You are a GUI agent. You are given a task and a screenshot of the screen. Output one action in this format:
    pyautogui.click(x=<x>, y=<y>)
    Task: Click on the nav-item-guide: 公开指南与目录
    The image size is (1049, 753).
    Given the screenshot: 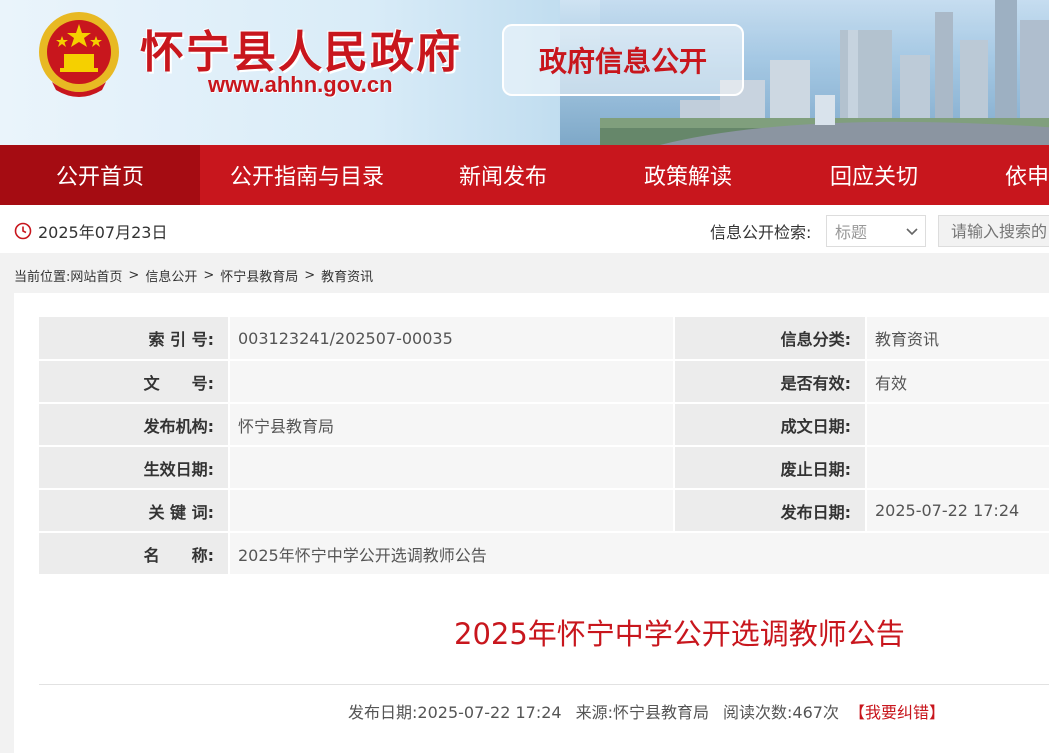 What is the action you would take?
    pyautogui.click(x=307, y=175)
    